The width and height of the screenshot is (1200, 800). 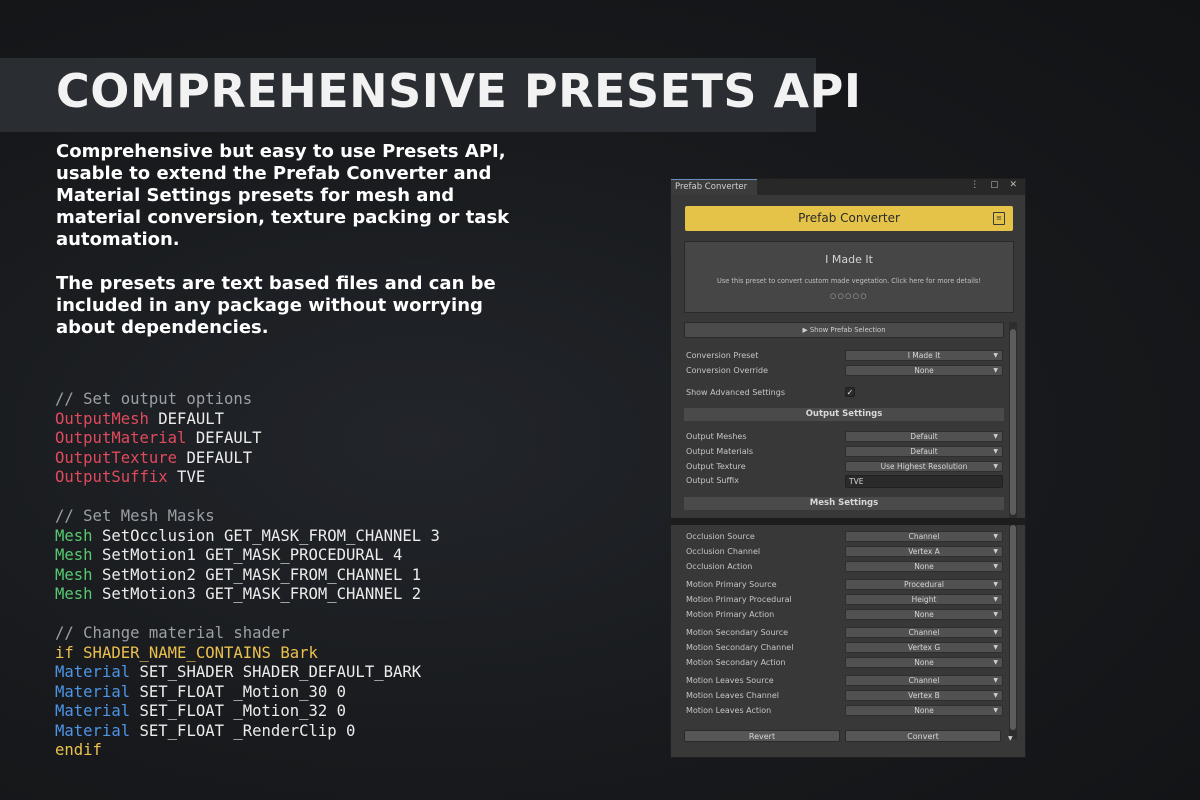 What do you see at coordinates (716, 466) in the screenshot?
I see `output-texture-label: Output Texture` at bounding box center [716, 466].